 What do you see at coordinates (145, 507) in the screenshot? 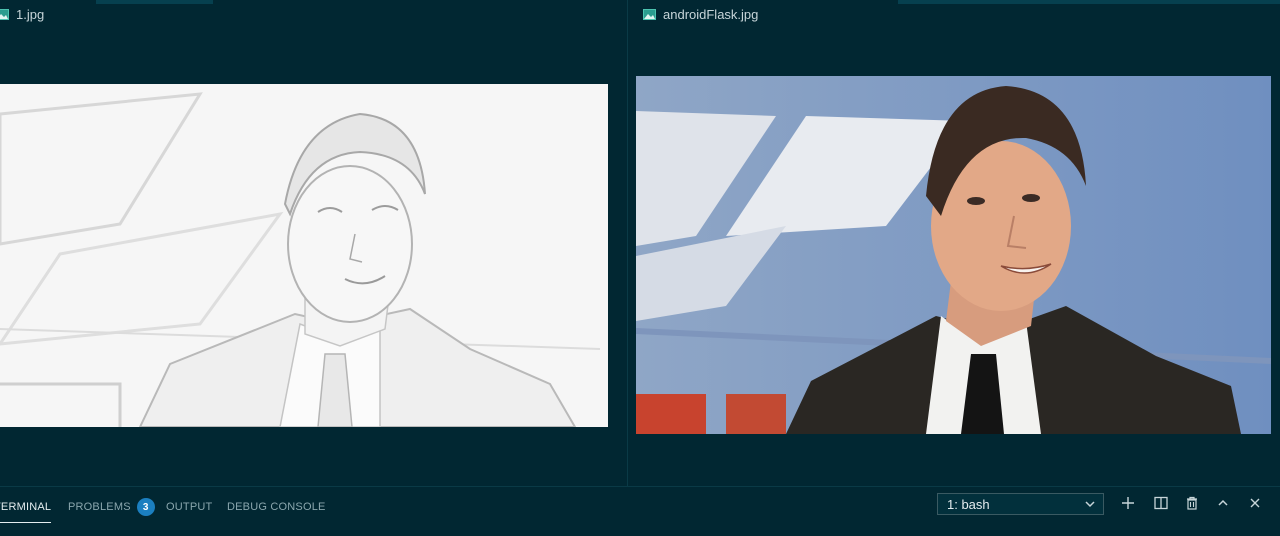
I see `problems-count-badge: 3` at bounding box center [145, 507].